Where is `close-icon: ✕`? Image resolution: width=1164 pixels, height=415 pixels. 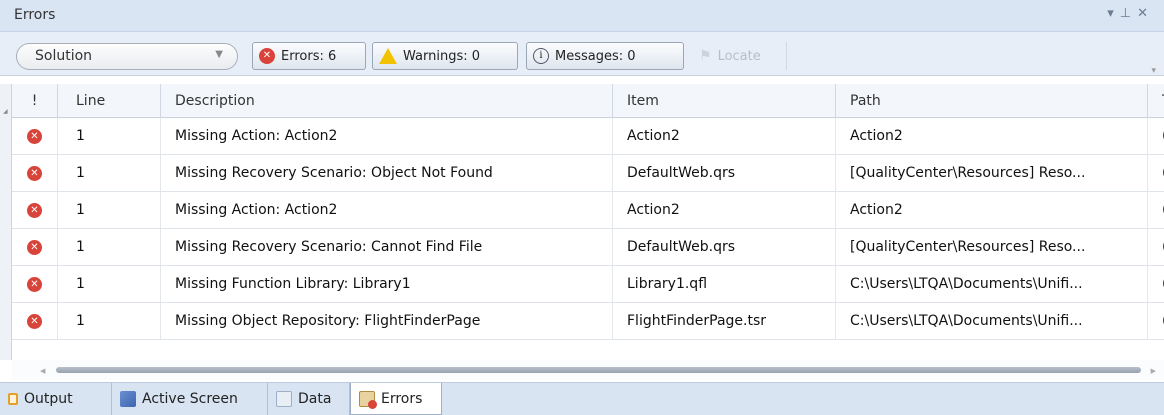
close-icon: ✕ is located at coordinates (1145, 13).